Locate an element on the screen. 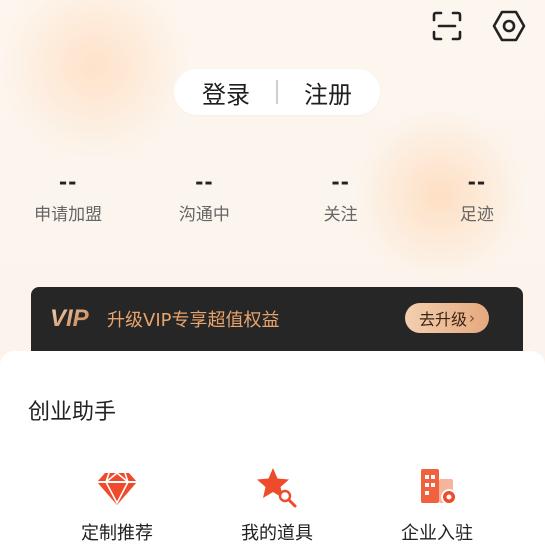 The height and width of the screenshot is (555, 545). stat-communicating: -- 沟通中 is located at coordinates (204, 197).